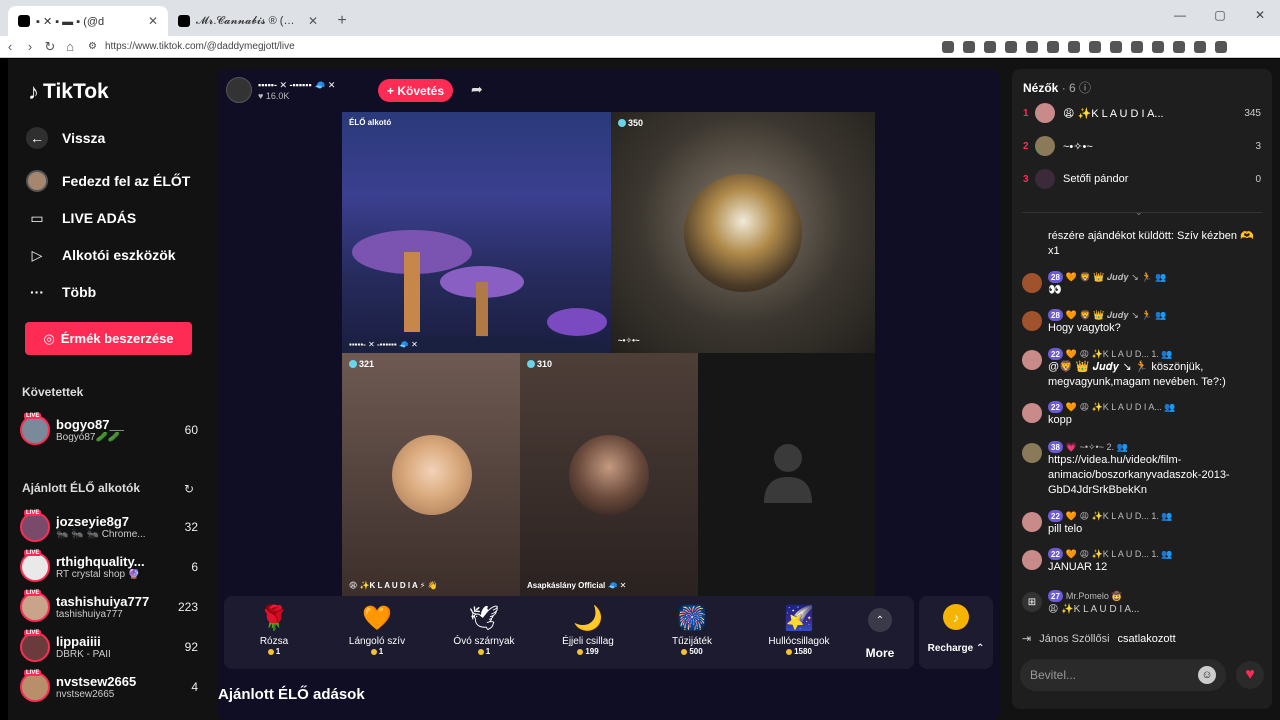  I want to click on browser-tab-active: ▪ ✕ ▪ ▬ ▪ (@d ✕, so click(88, 21).